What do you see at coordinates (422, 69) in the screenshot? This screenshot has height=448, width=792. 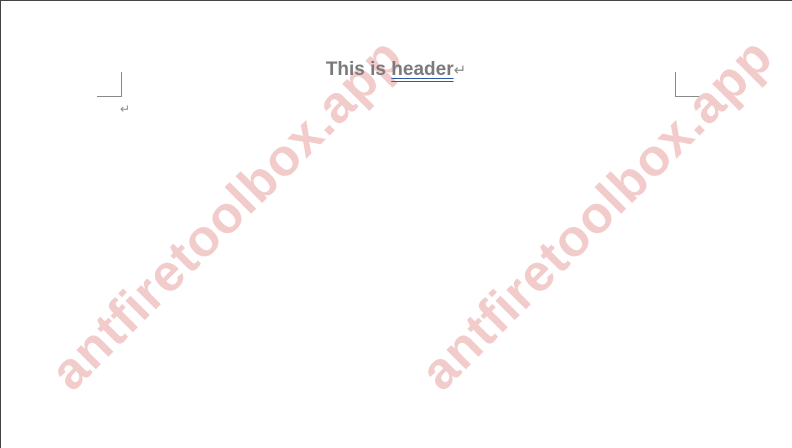 I see `header-word-underlined: header` at bounding box center [422, 69].